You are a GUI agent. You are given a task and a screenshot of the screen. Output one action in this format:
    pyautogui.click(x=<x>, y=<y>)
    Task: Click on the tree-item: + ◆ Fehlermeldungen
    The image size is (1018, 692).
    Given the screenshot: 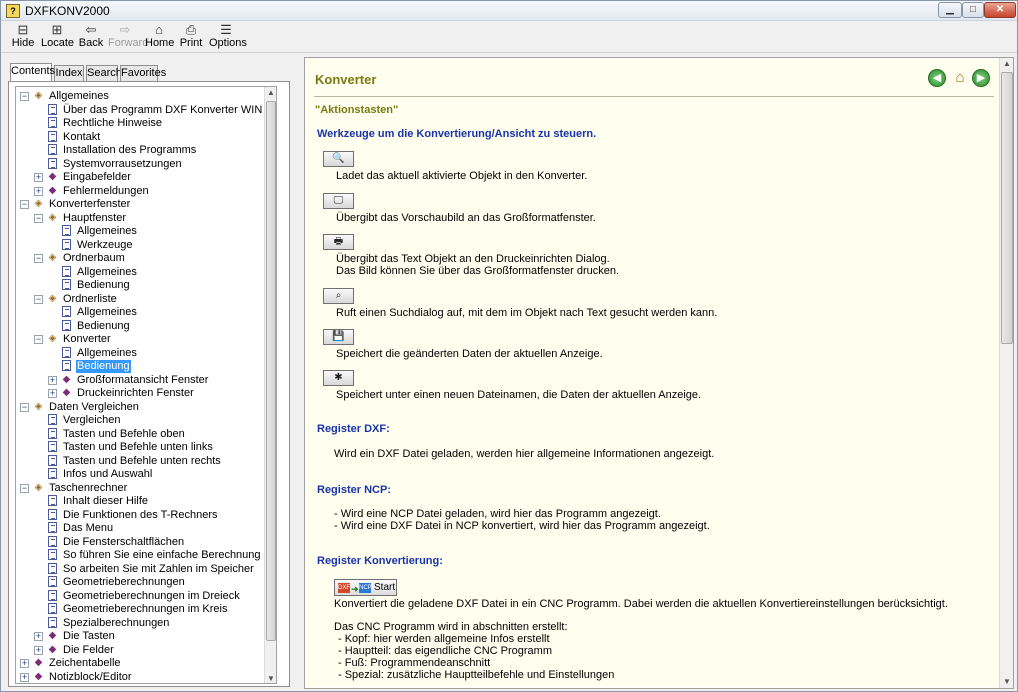 What is the action you would take?
    pyautogui.click(x=140, y=191)
    